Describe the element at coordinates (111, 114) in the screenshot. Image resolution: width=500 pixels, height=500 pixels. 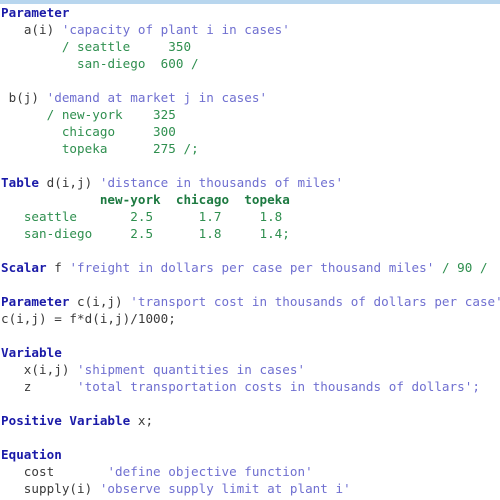
I see `code-token-val: / new-york 325` at that location.